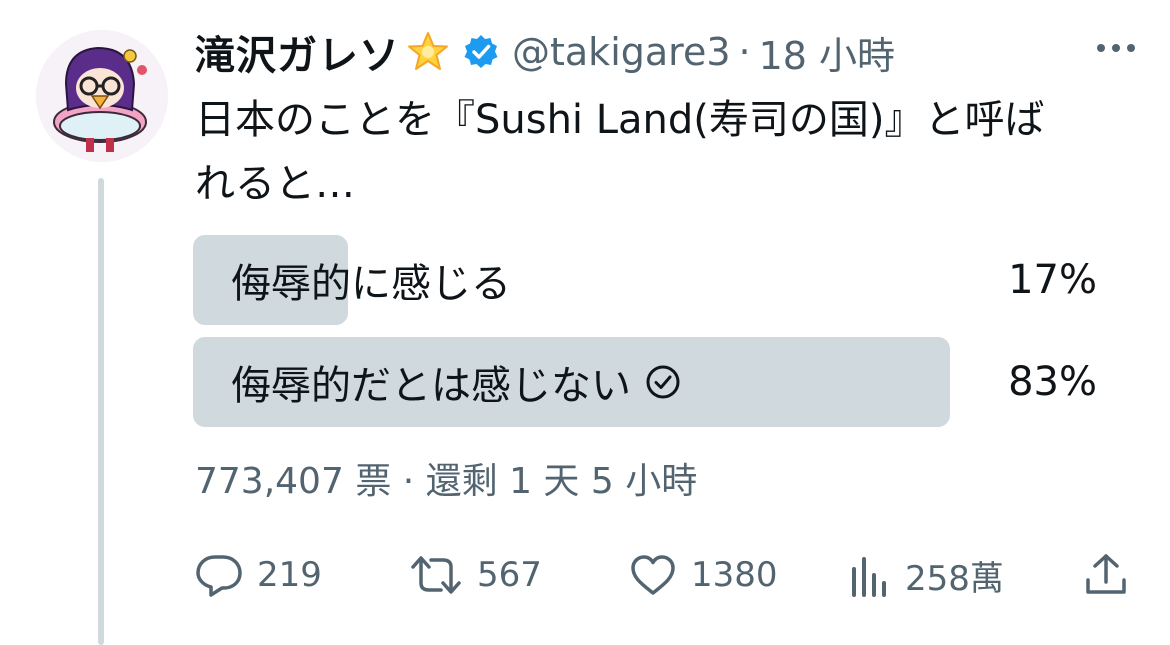 This screenshot has height=645, width=1170. Describe the element at coordinates (431, 386) in the screenshot. I see `poll-option-text: 侮辱的だとは感じない` at that location.